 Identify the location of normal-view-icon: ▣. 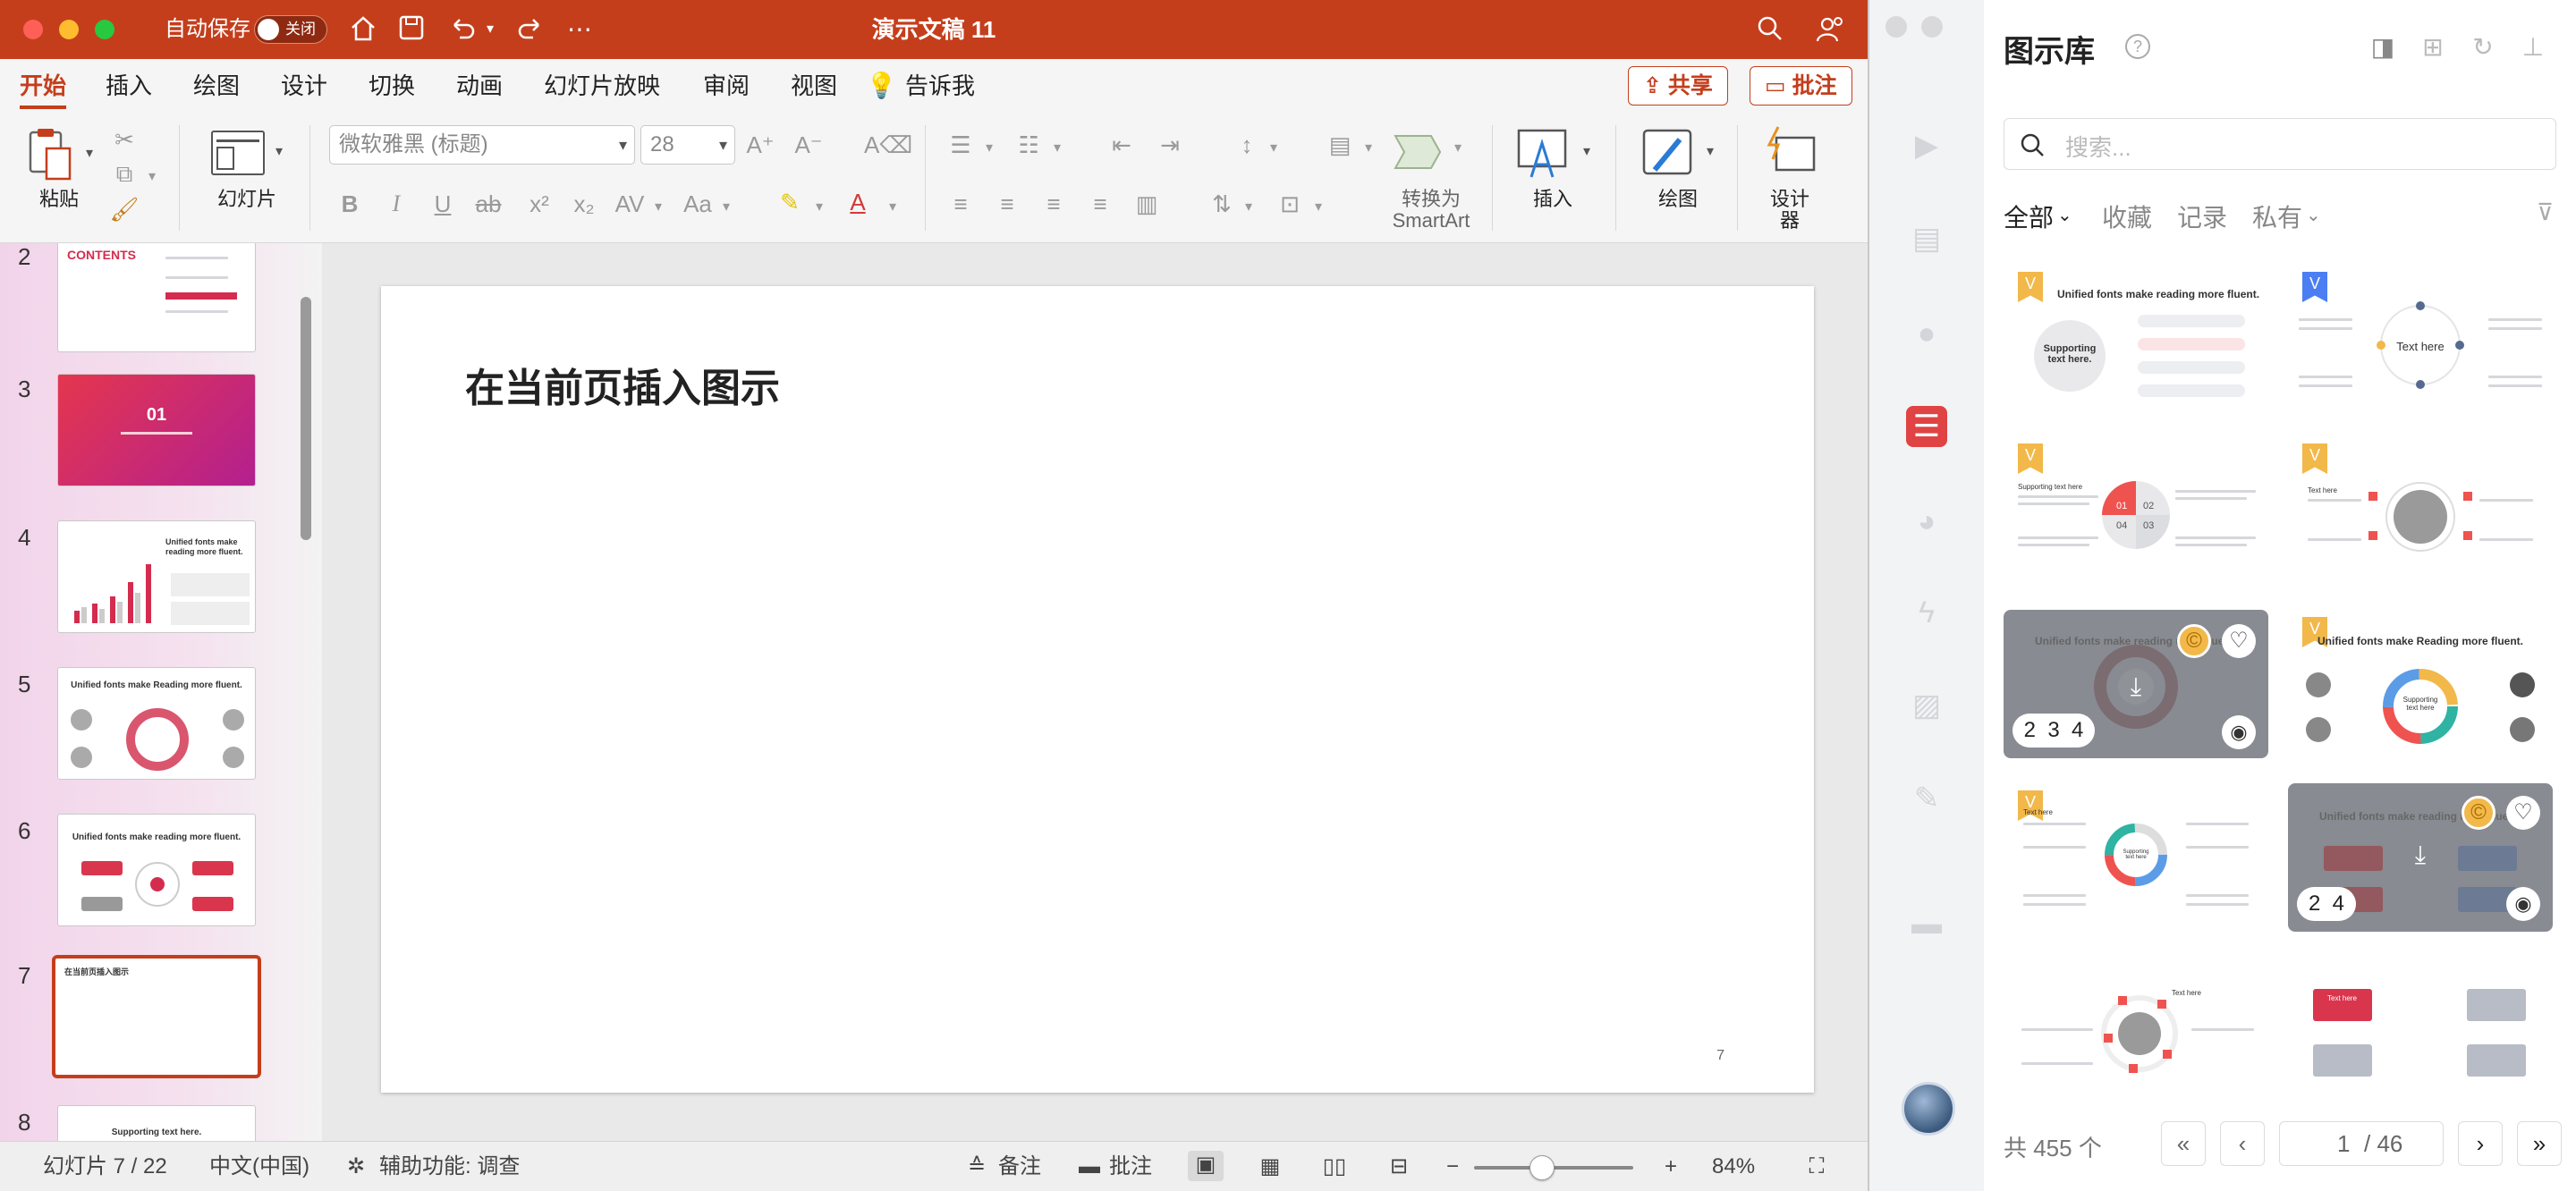
(1206, 1166).